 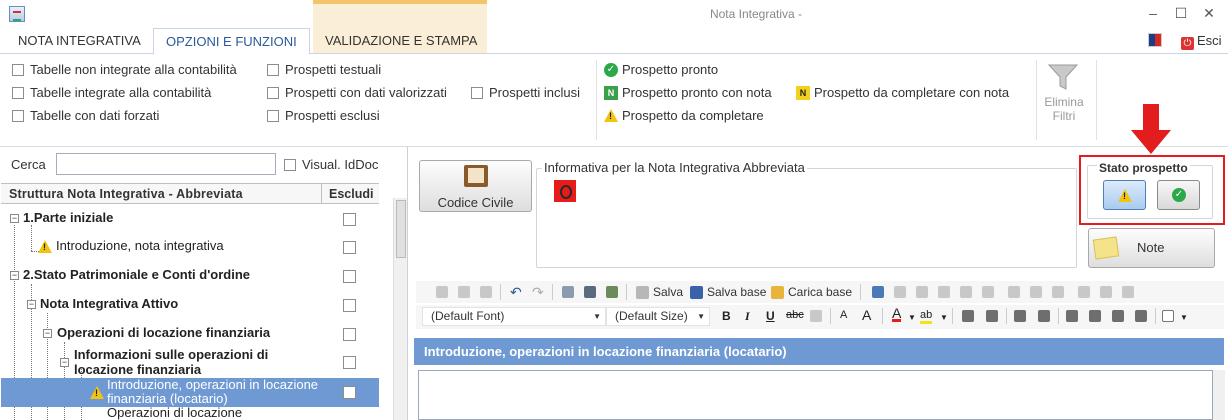 What do you see at coordinates (843, 315) in the screenshot?
I see `shrink-font-button: A` at bounding box center [843, 315].